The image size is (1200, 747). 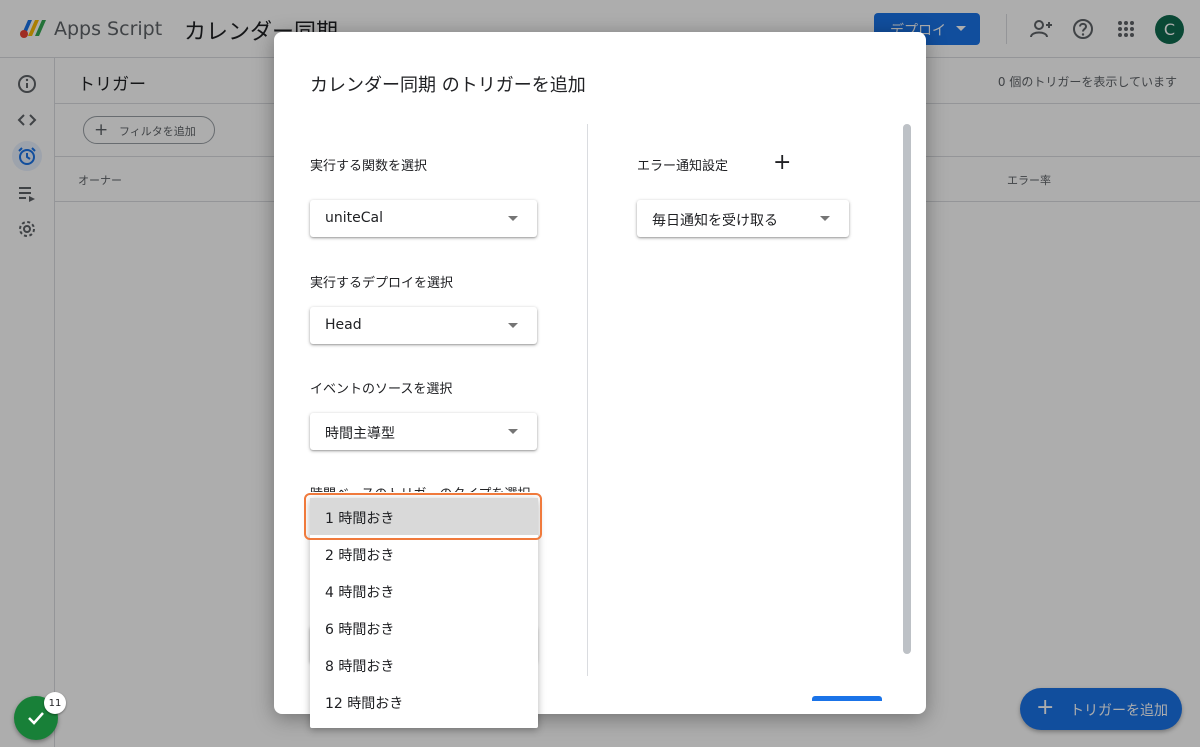 I want to click on save-button, so click(x=847, y=698).